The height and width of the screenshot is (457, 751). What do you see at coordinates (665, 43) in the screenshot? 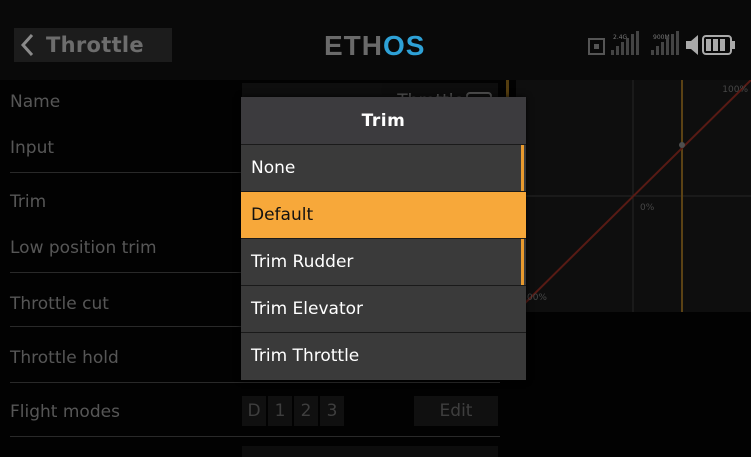
I see `signal-bars-icon: 900M` at bounding box center [665, 43].